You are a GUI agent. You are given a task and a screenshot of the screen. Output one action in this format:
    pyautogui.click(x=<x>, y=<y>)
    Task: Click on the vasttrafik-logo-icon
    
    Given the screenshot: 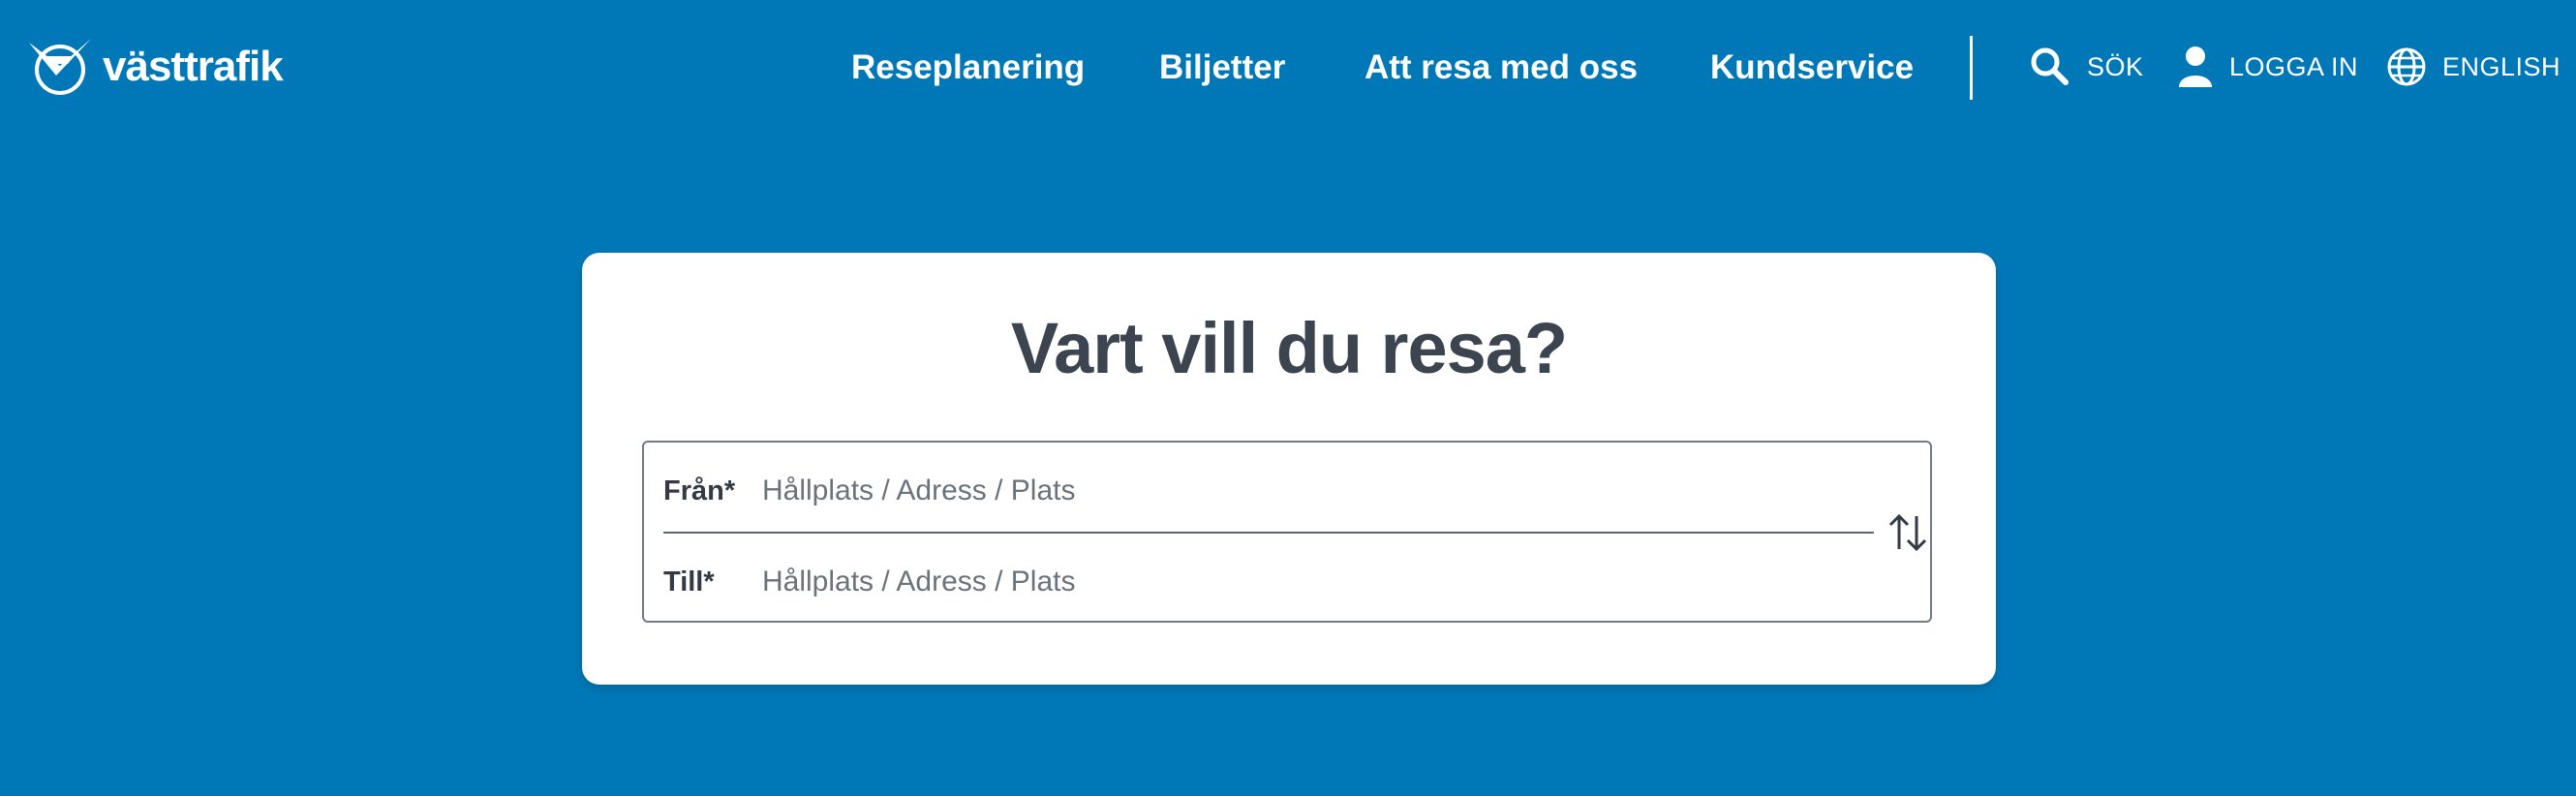 What is the action you would take?
    pyautogui.click(x=60, y=67)
    